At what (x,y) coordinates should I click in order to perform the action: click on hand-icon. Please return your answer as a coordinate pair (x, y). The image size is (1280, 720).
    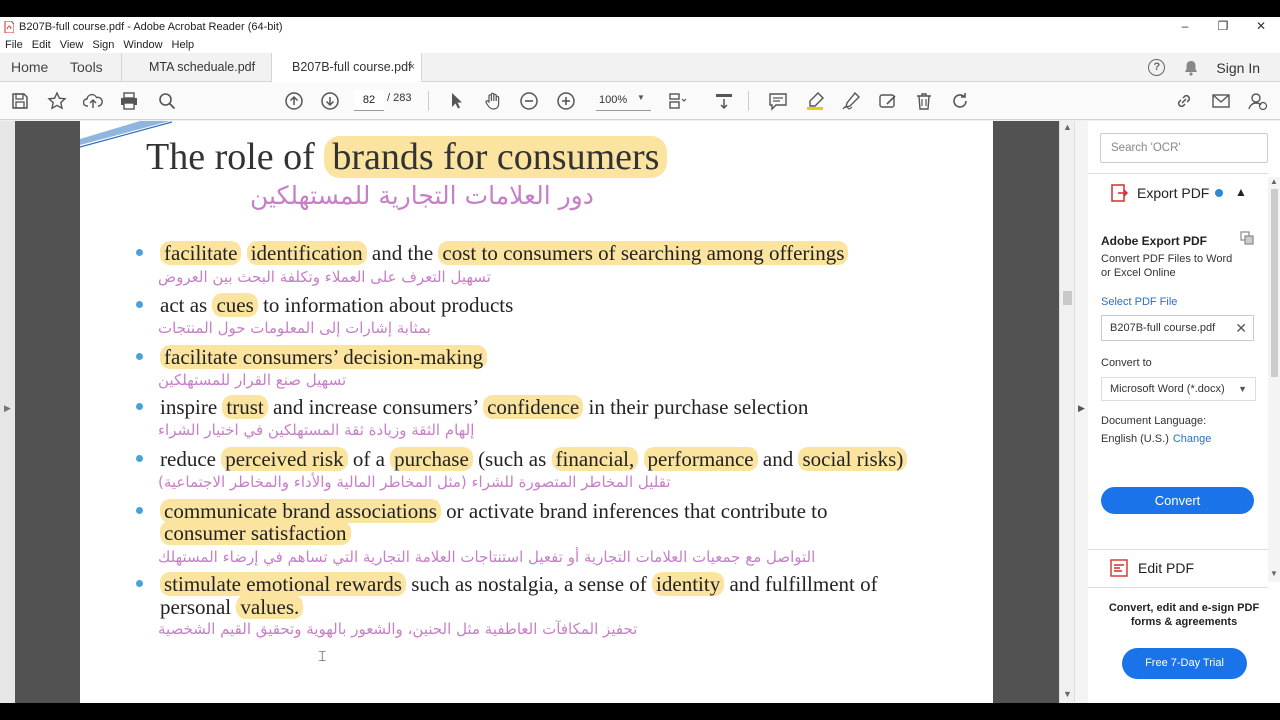
    Looking at the image, I should click on (493, 101).